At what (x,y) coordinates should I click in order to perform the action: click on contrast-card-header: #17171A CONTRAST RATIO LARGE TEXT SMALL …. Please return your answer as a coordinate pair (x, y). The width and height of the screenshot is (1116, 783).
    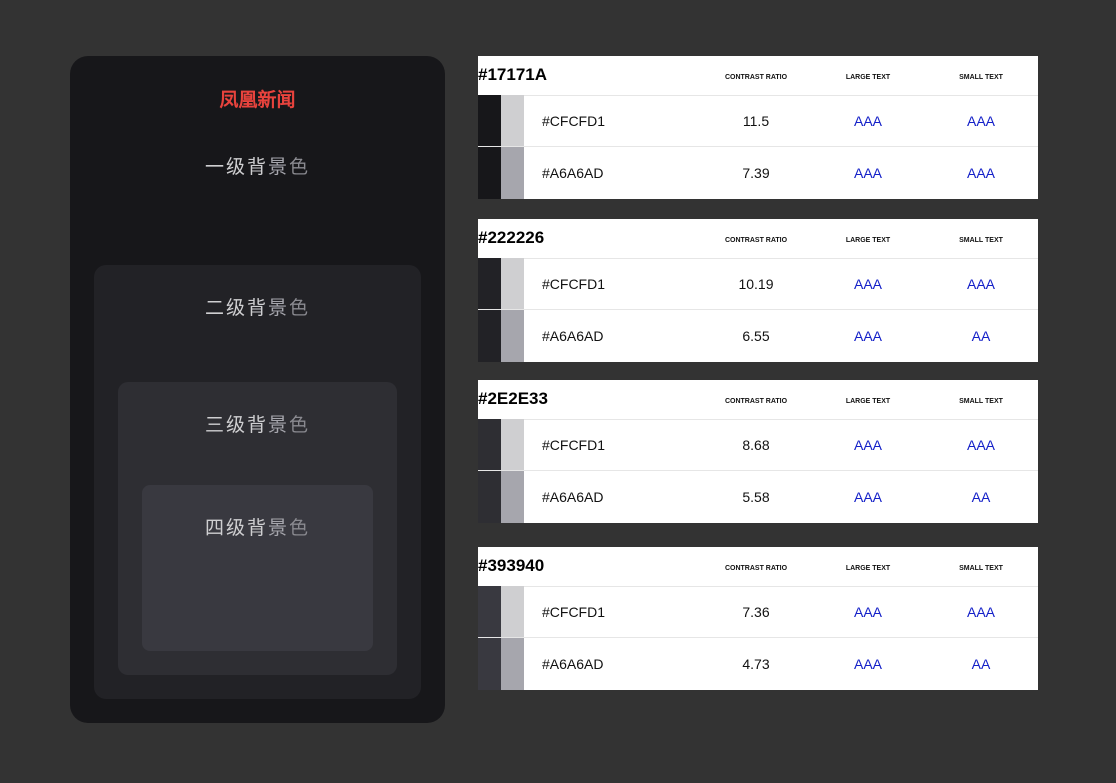
    Looking at the image, I should click on (758, 76).